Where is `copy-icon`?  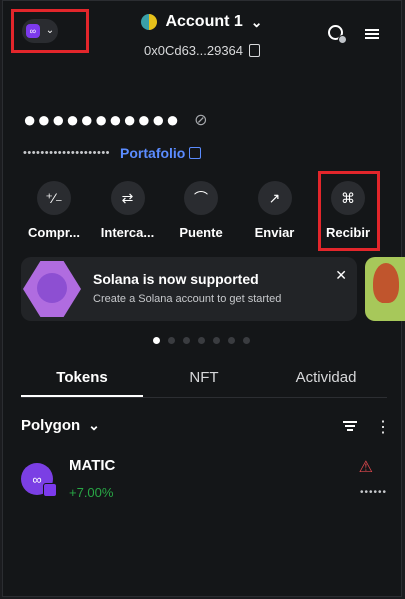 copy-icon is located at coordinates (255, 50).